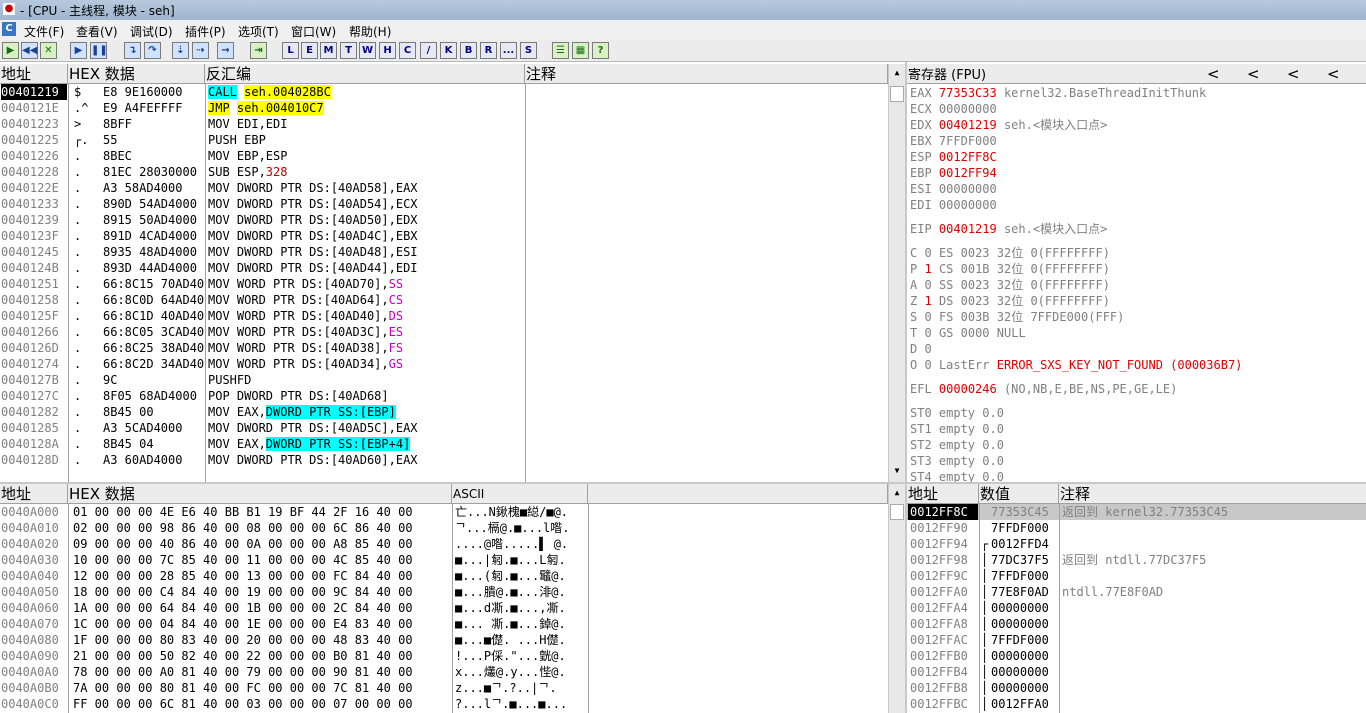  I want to click on stack-row: 0012FF98 │ 77DC37F5 返回到 ntdll.77DC37F5, so click(1136, 560).